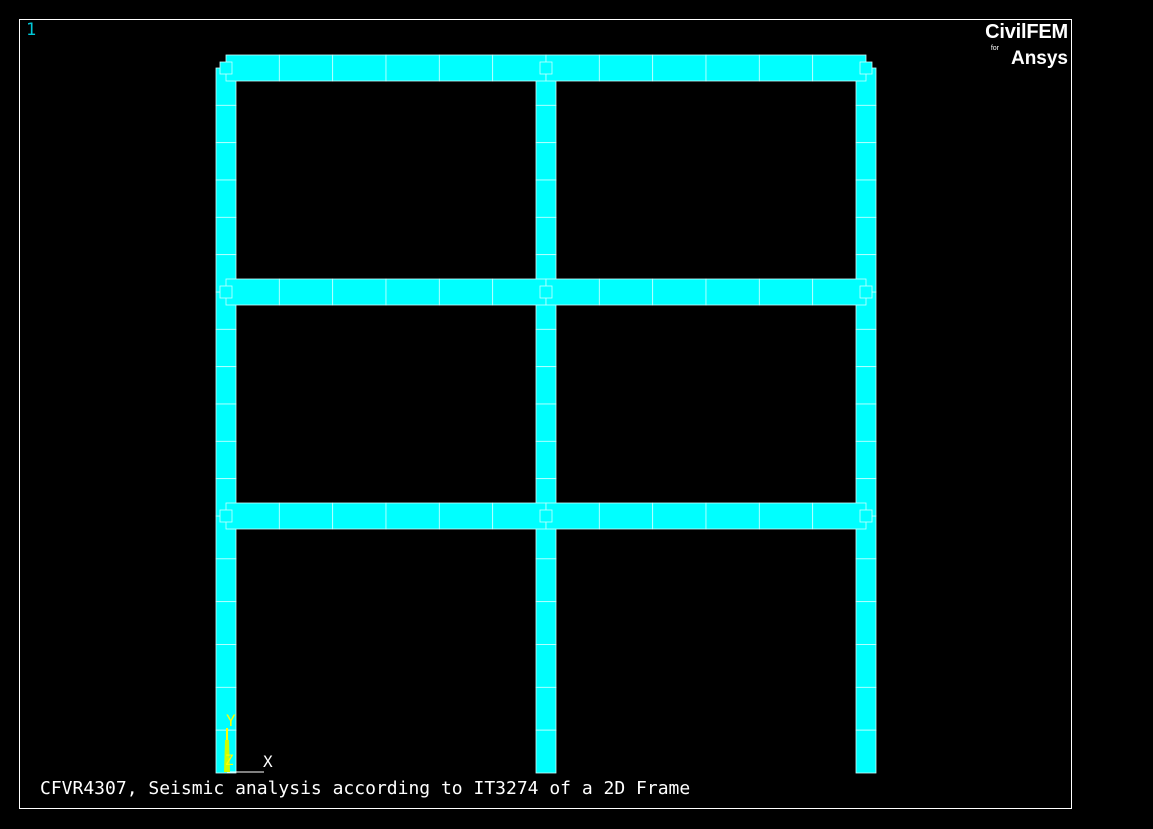 Image resolution: width=1153 pixels, height=829 pixels. Describe the element at coordinates (1039, 58) in the screenshot. I see `logo-sub-text: Ansys` at that location.